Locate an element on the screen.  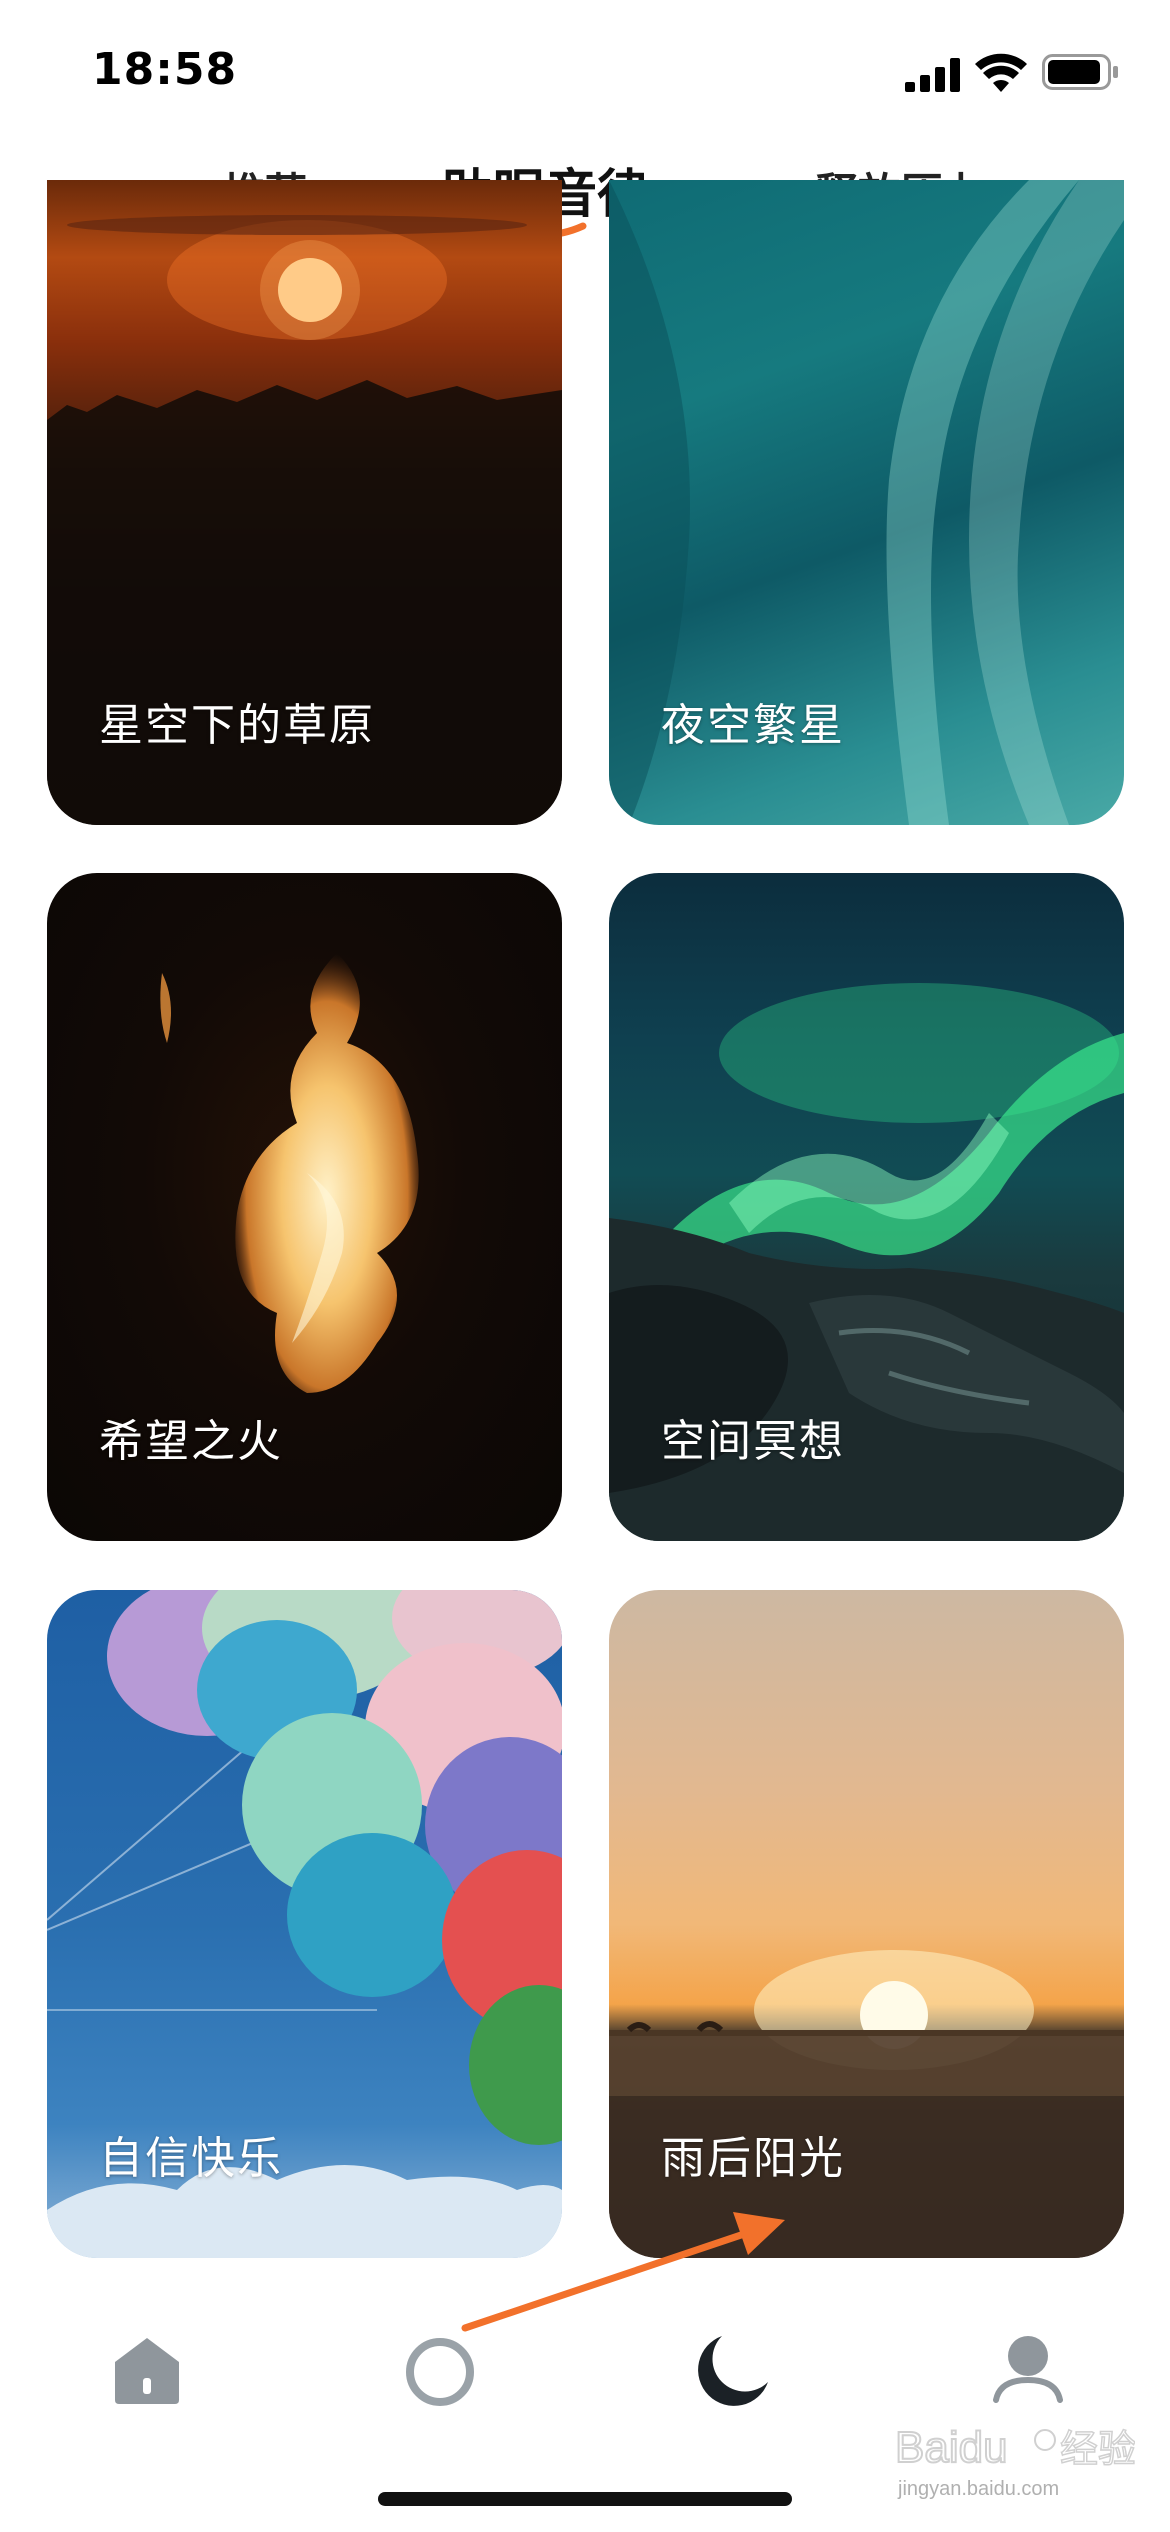
status-time: 18:58 is located at coordinates (165, 69).